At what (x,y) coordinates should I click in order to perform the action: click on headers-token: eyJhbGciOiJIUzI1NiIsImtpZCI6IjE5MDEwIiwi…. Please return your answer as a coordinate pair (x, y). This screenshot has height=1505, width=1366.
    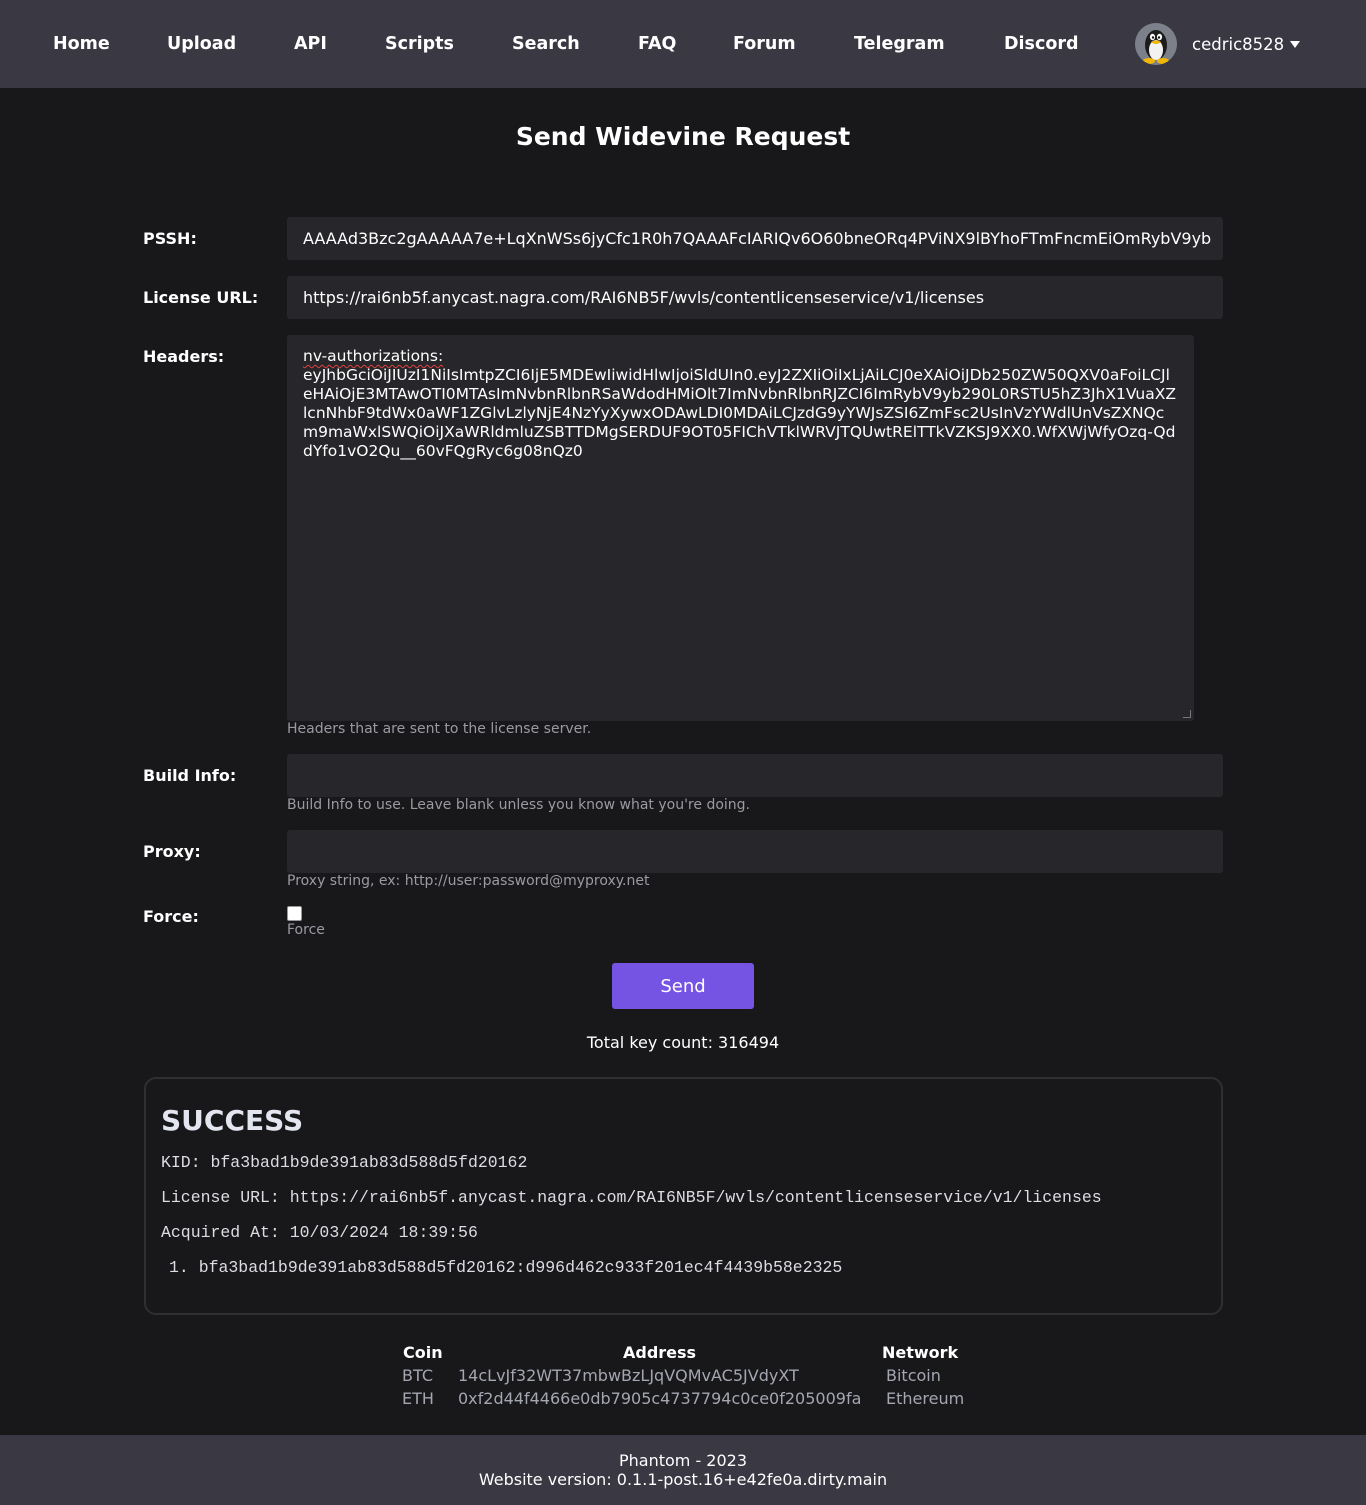
    Looking at the image, I should click on (739, 413).